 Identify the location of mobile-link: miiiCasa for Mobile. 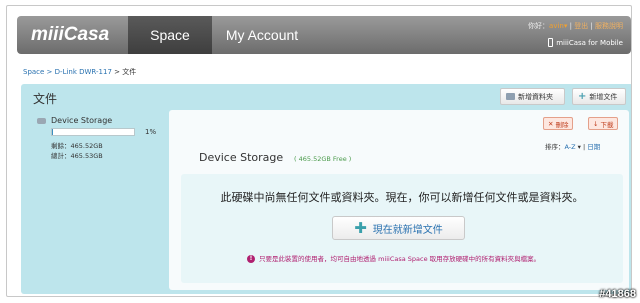
(585, 42).